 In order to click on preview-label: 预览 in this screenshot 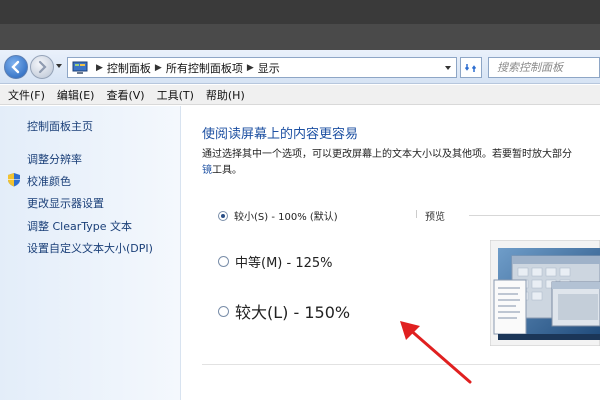, I will do `click(435, 217)`.